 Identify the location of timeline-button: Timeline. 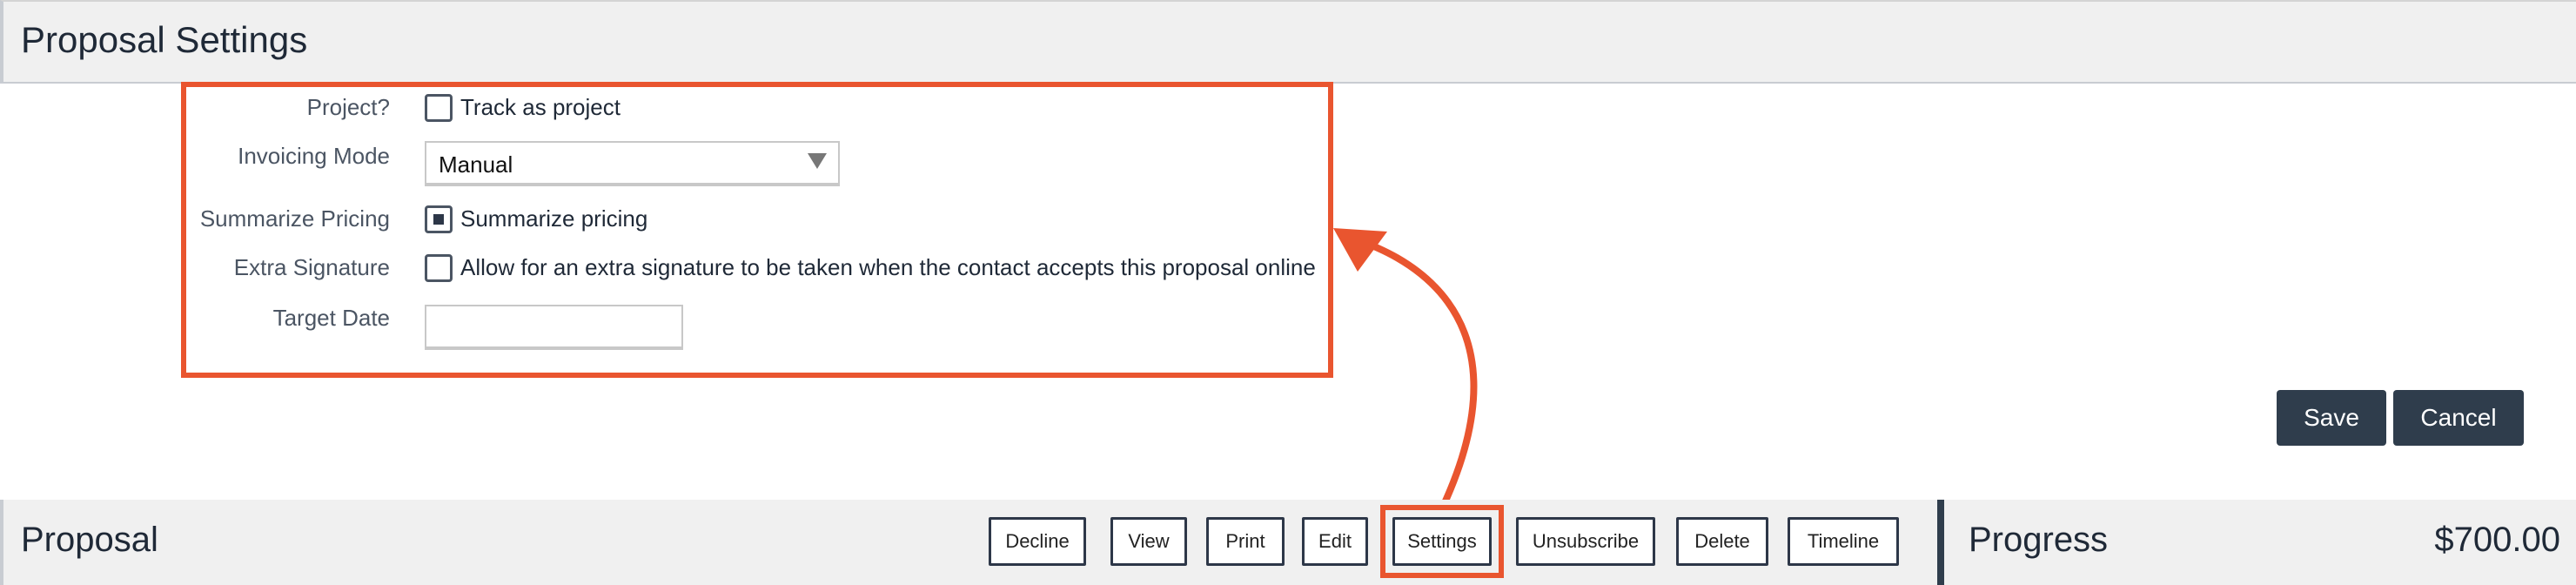
(1843, 541).